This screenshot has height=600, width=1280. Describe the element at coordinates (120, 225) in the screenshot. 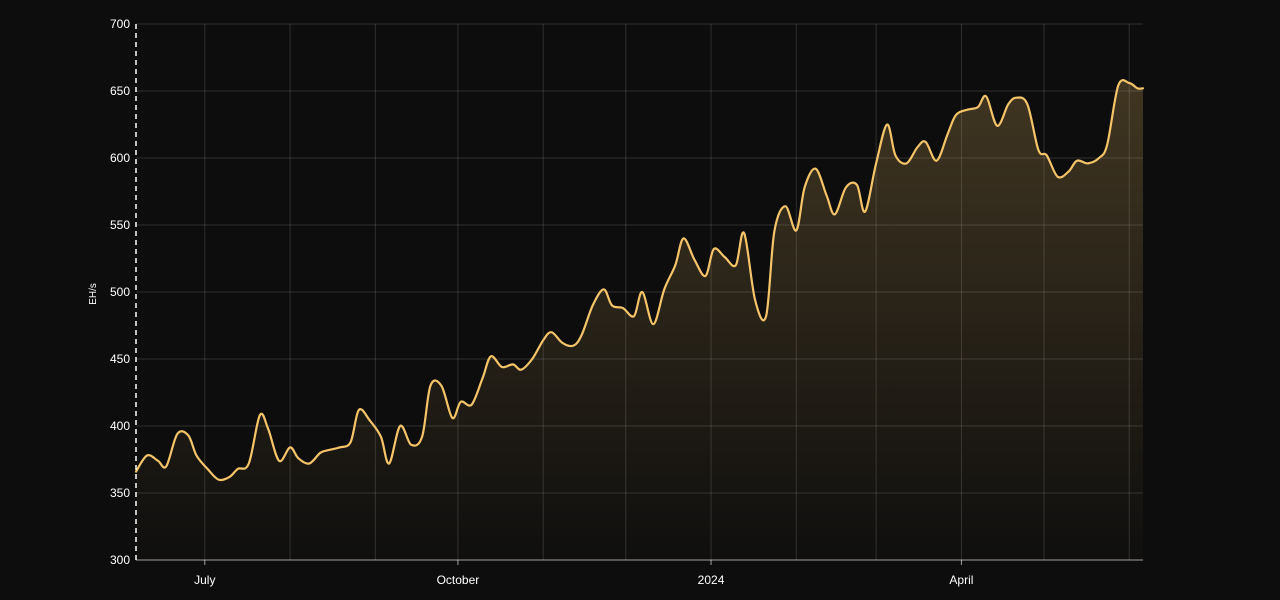

I see `y-tick-label: 550` at that location.